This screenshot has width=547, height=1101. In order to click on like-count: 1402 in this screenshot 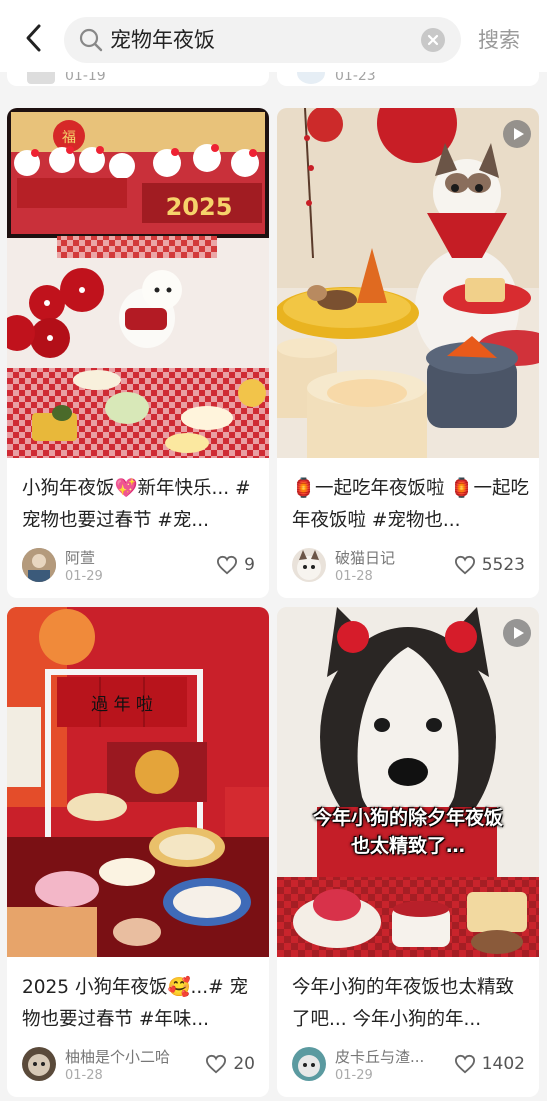, I will do `click(503, 1064)`.